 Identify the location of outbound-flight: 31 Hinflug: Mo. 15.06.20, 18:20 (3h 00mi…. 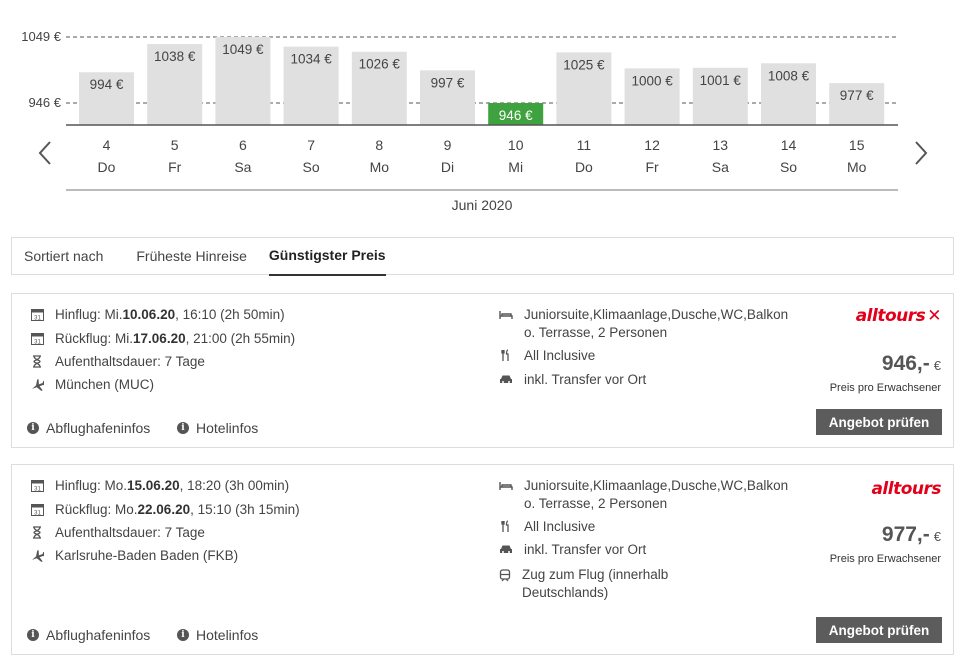
(159, 485).